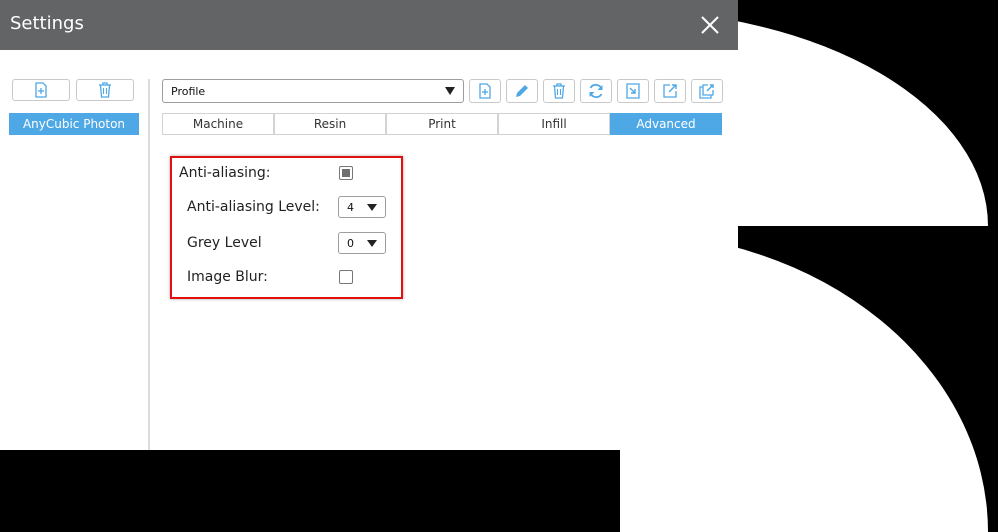 The height and width of the screenshot is (532, 998). I want to click on import-icon, so click(633, 91).